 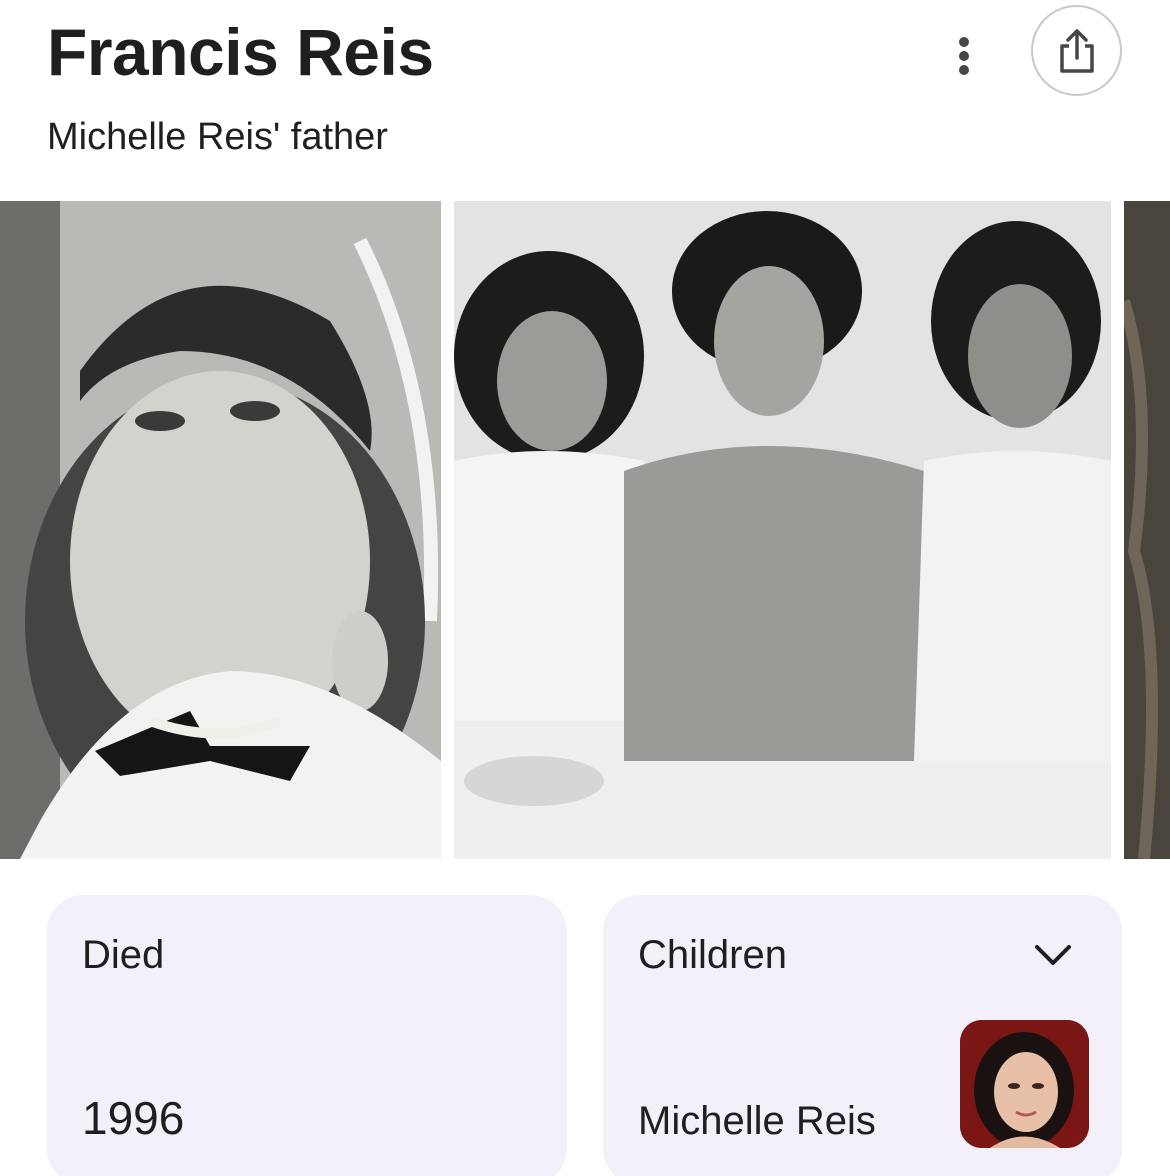 I want to click on photo-partial, so click(x=1147, y=530).